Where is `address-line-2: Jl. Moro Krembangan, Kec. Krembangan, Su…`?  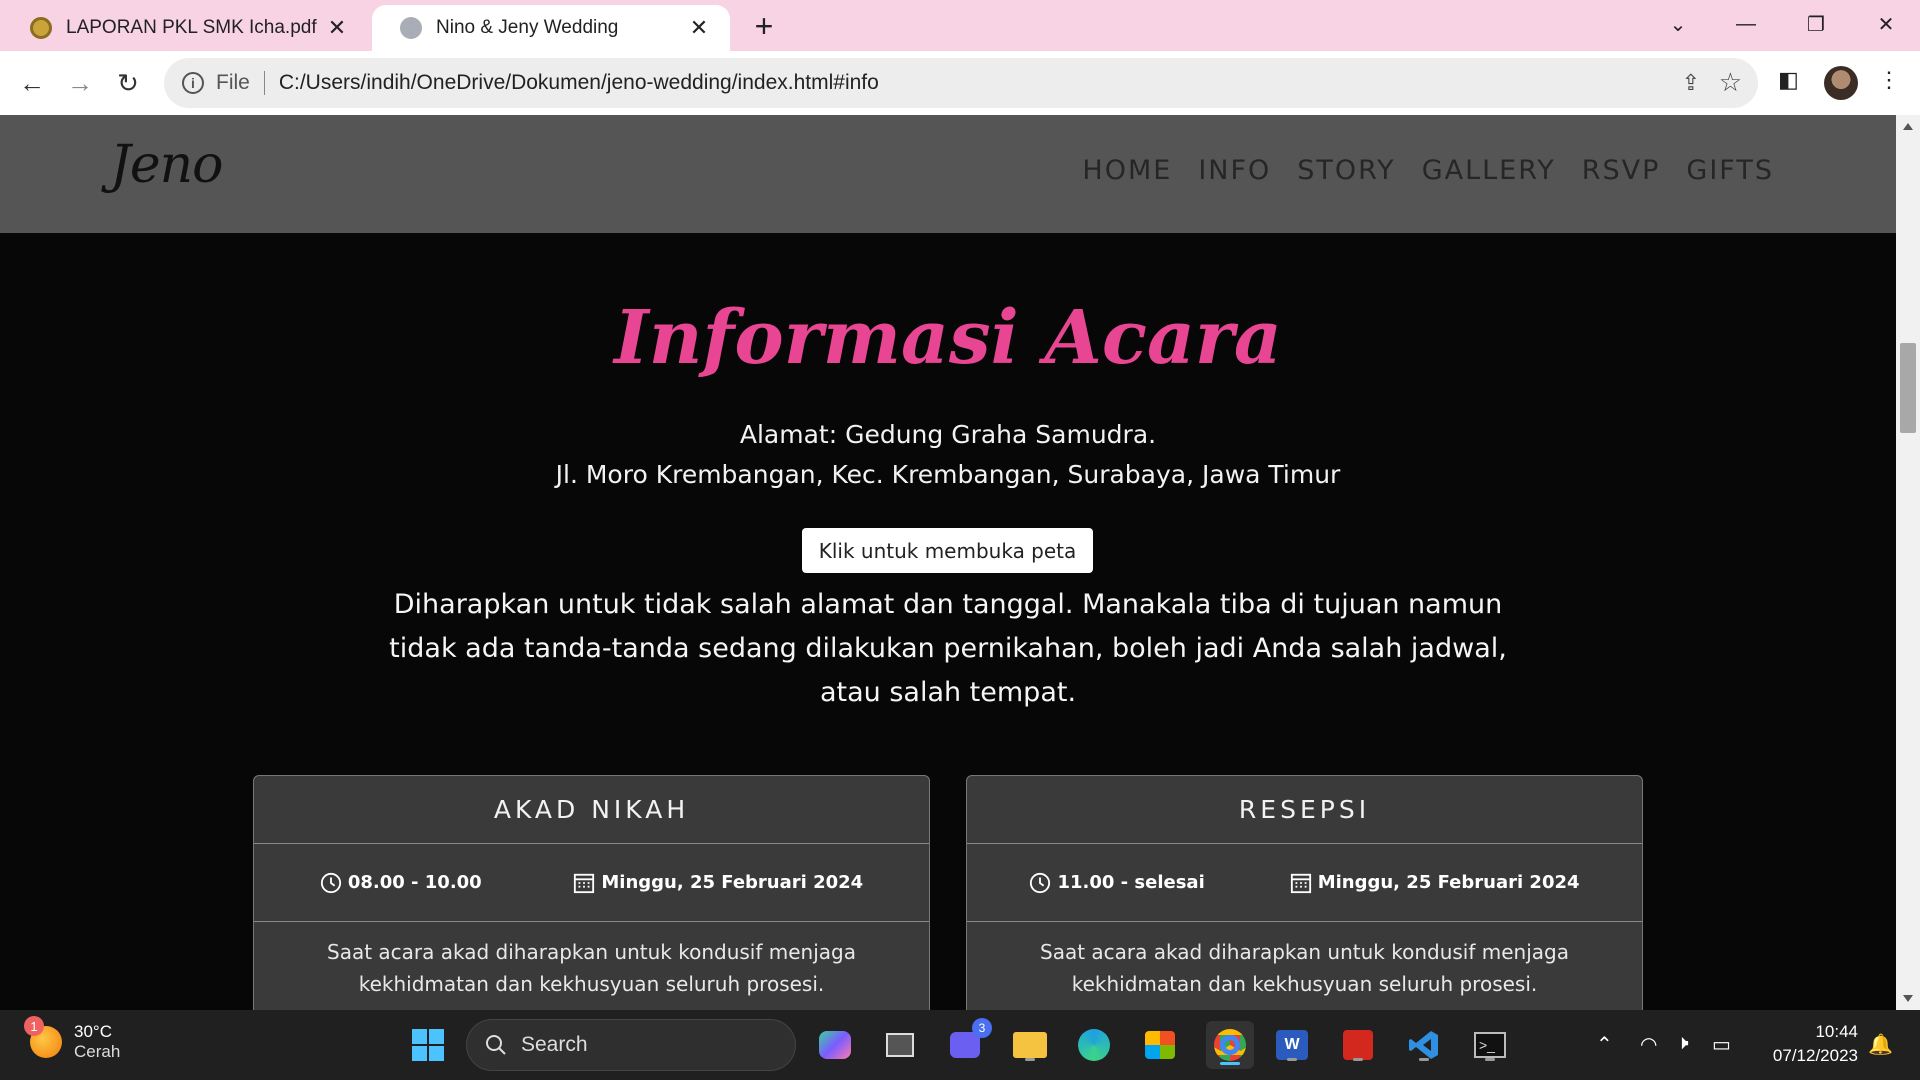
address-line-2: Jl. Moro Krembangan, Kec. Krembangan, Su… is located at coordinates (948, 474).